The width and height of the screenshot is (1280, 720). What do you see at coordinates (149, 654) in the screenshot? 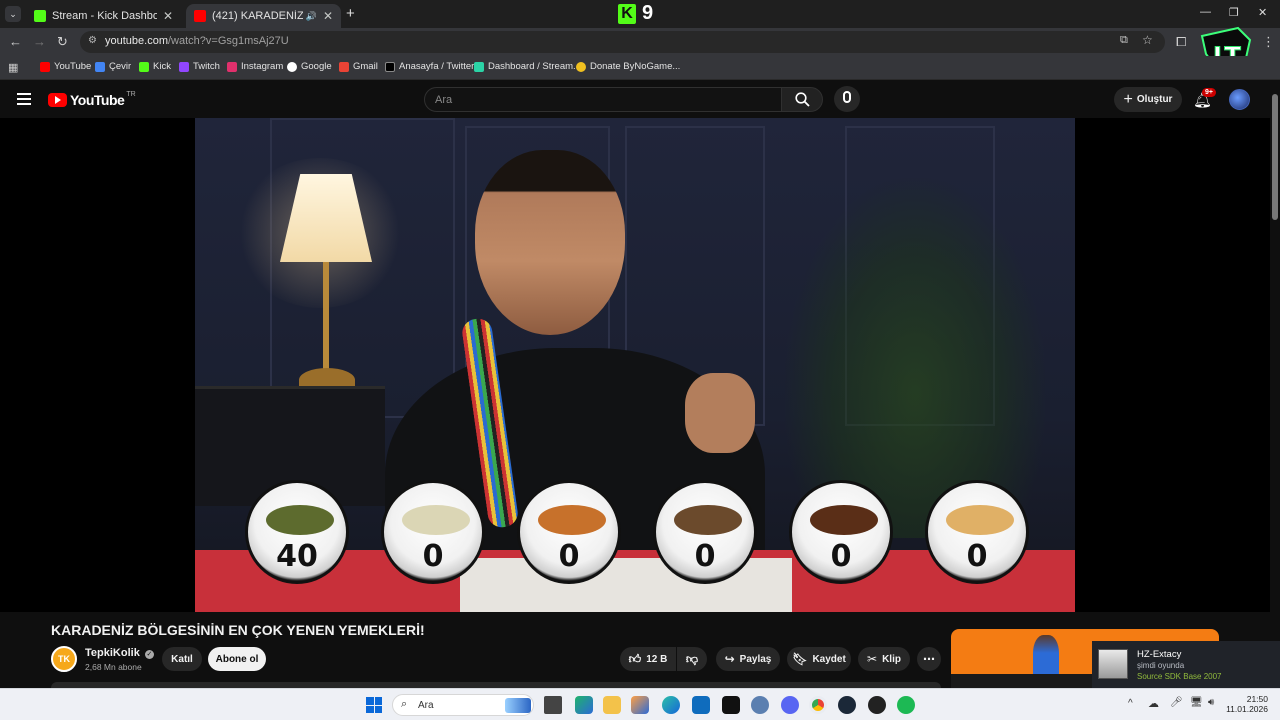
I see `verified-icon: ✓` at bounding box center [149, 654].